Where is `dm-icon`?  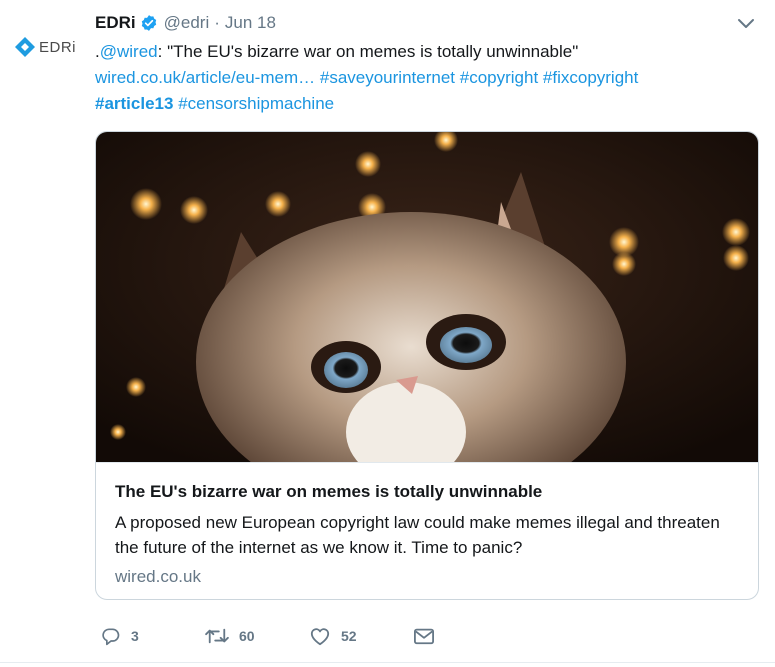 dm-icon is located at coordinates (424, 636).